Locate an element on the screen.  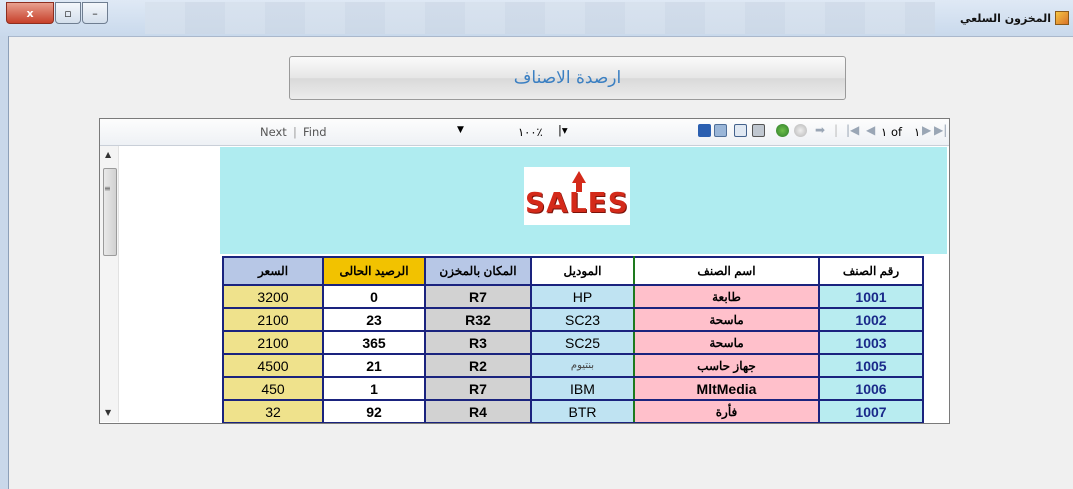
table-row: 450 1 R7 IBM MltMedia 1006 is located at coordinates (573, 388).